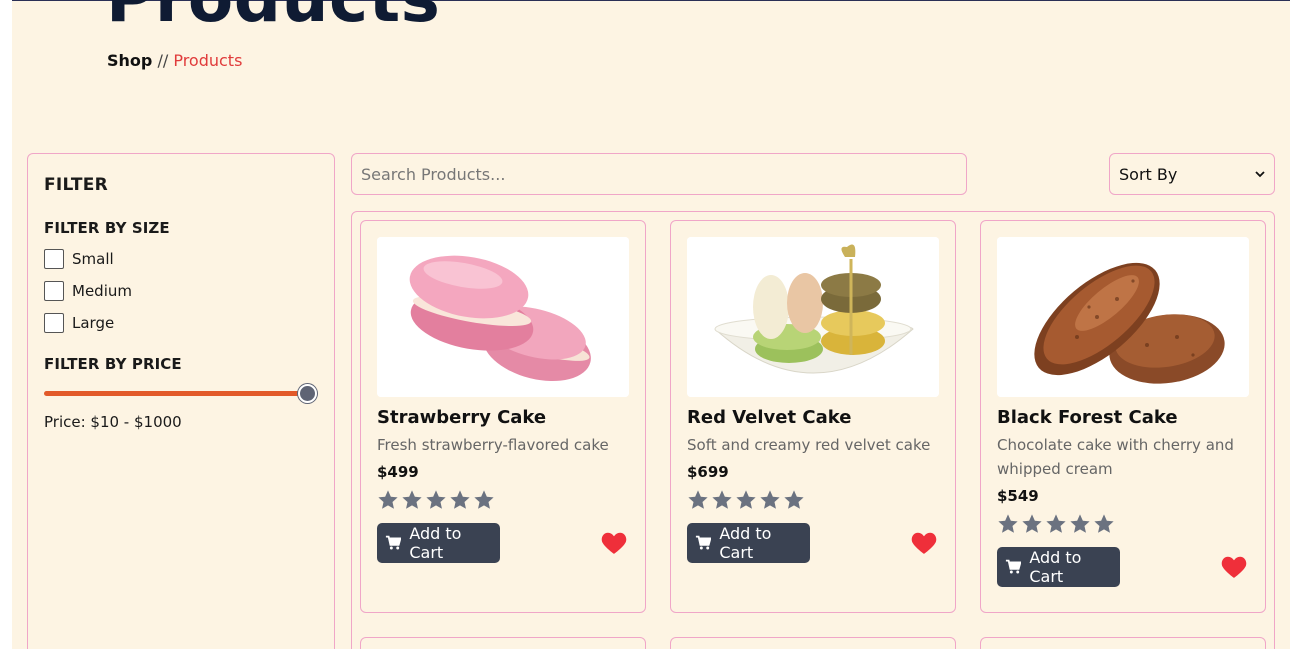  I want to click on breadcrumb-shop-link: Shop, so click(129, 60).